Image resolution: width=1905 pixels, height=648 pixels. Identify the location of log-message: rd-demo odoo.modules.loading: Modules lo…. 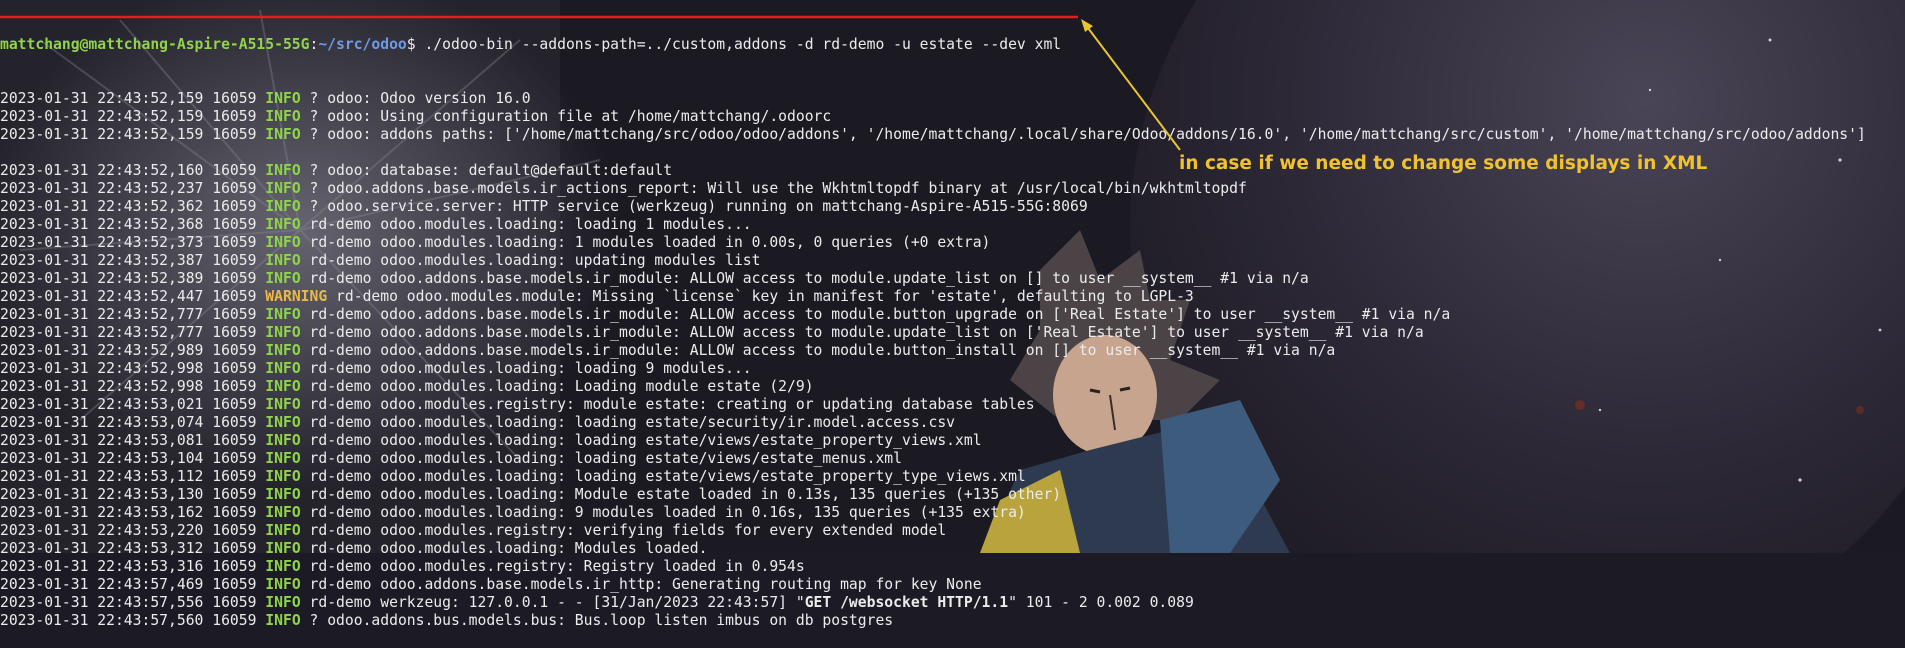
(504, 548).